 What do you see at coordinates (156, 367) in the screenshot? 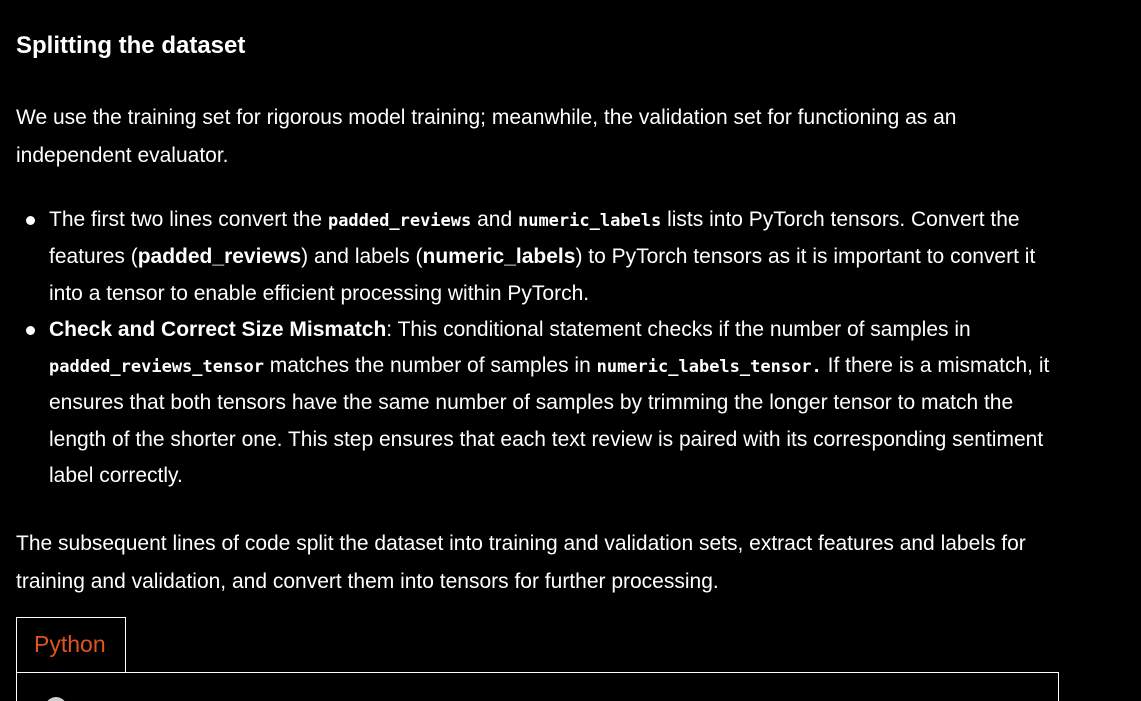
I see `inline-code: padded_reviews_tensor` at bounding box center [156, 367].